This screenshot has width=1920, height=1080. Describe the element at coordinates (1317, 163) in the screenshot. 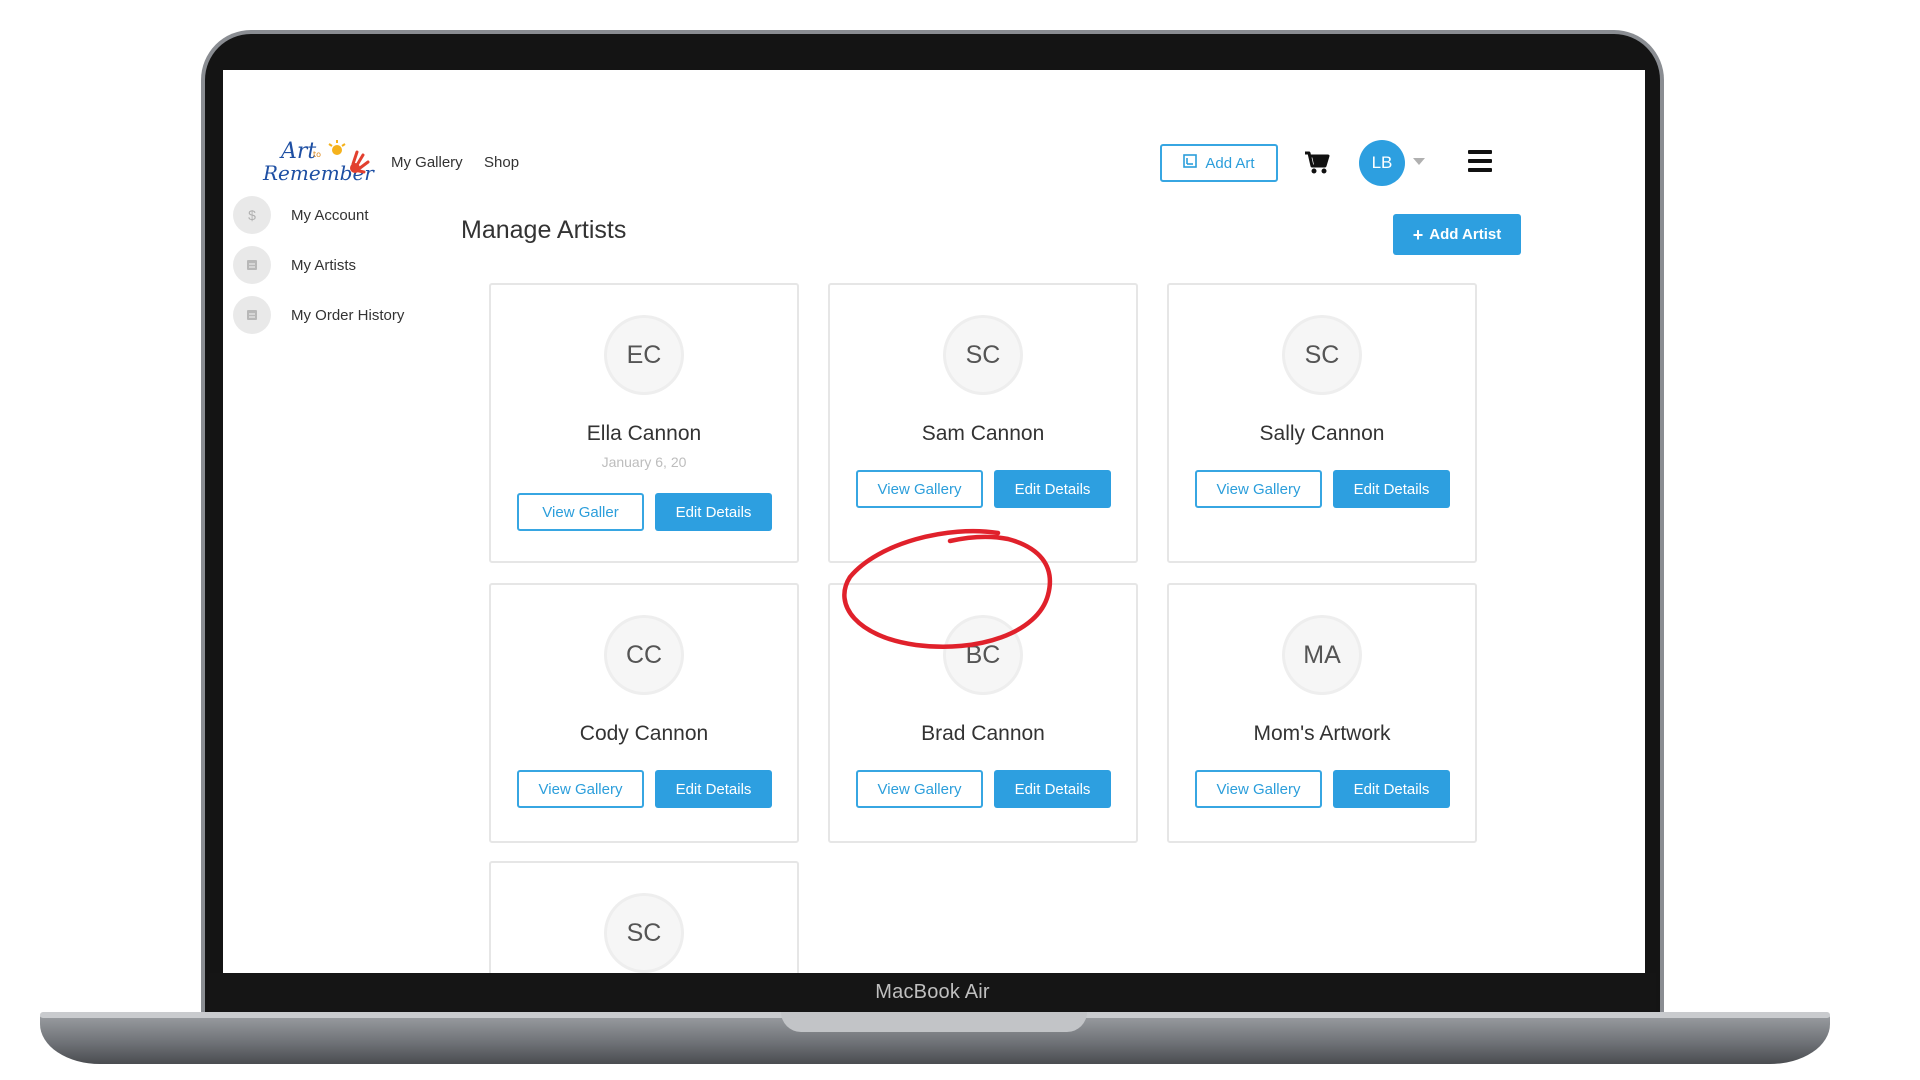

I see `shopping-cart-icon` at that location.